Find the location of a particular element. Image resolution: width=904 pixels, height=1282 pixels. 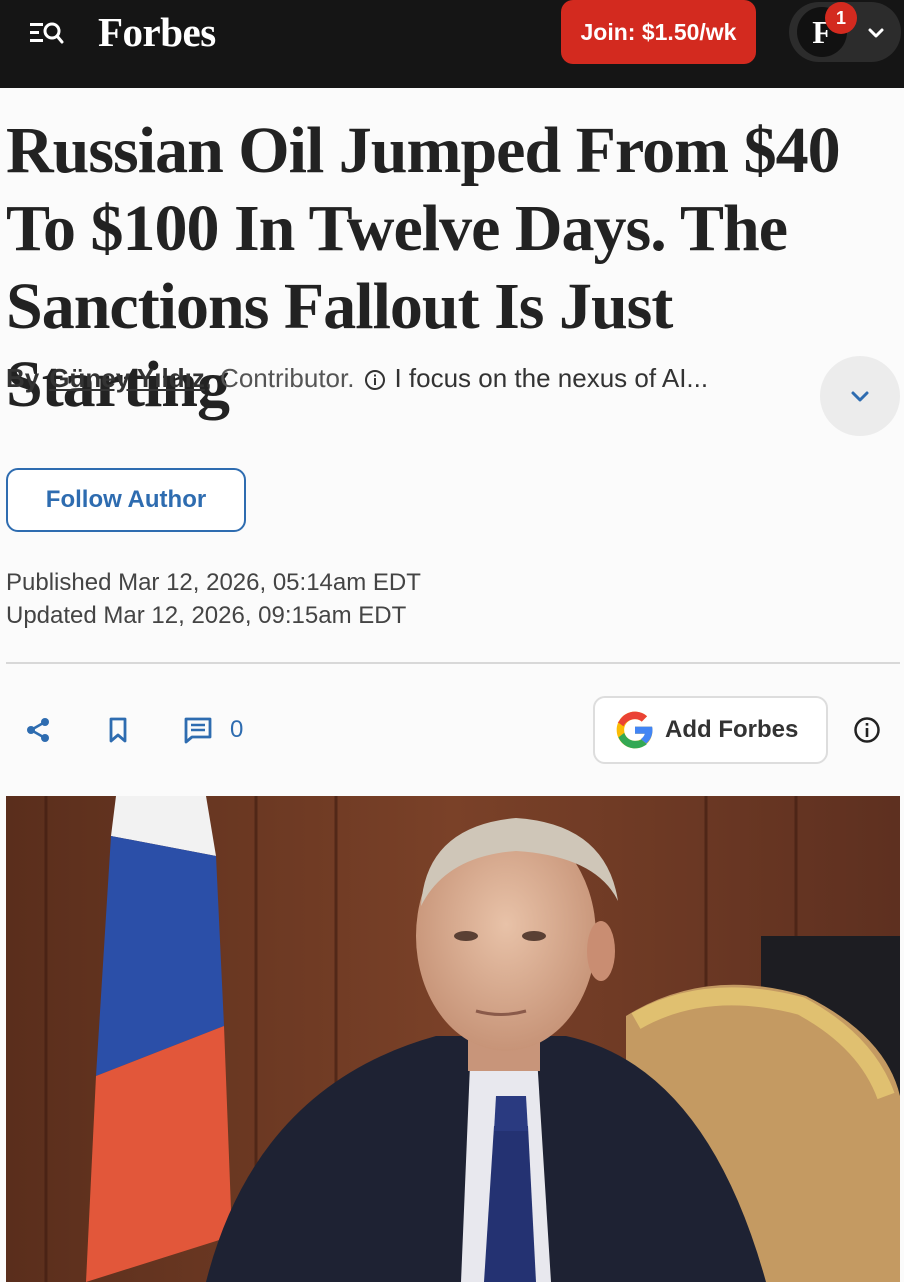

divider is located at coordinates (453, 663).